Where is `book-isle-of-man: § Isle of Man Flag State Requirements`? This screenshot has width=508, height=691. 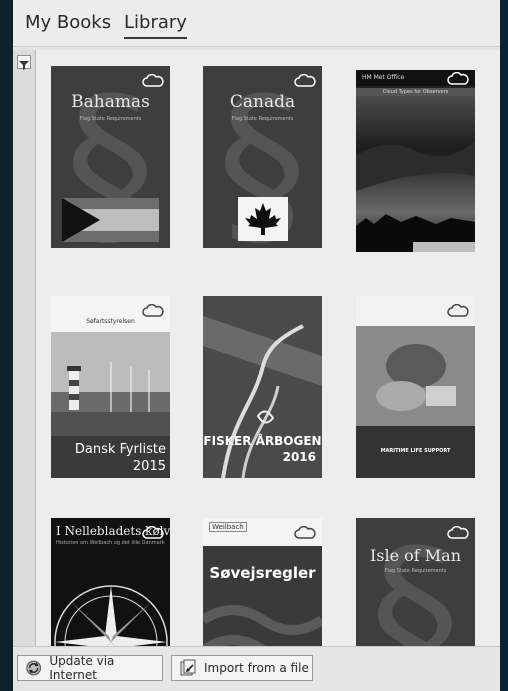
book-isle-of-man: § Isle of Man Flag State Requirements is located at coordinates (415, 582).